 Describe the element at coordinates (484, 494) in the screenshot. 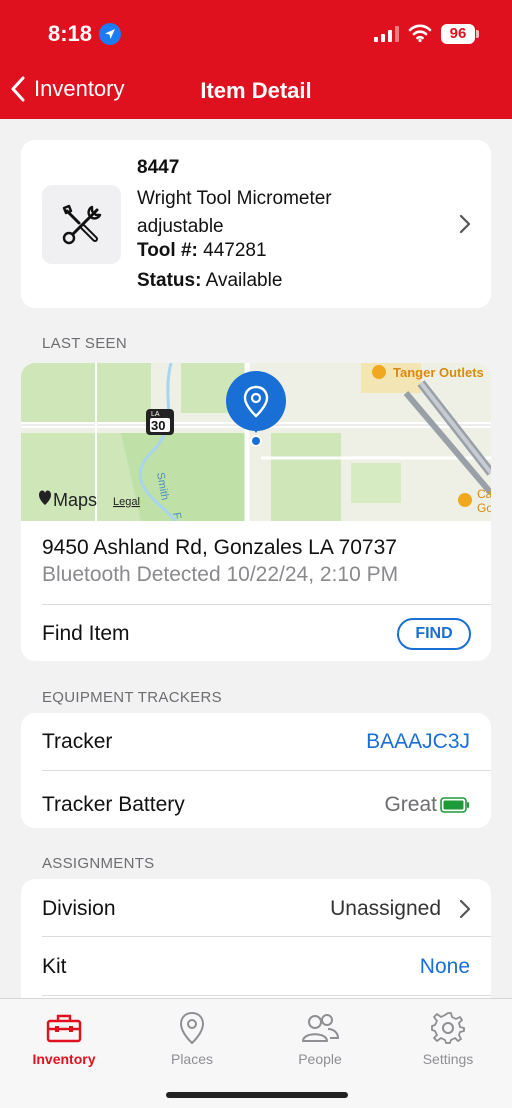

I see `poi-partial: Ca` at that location.